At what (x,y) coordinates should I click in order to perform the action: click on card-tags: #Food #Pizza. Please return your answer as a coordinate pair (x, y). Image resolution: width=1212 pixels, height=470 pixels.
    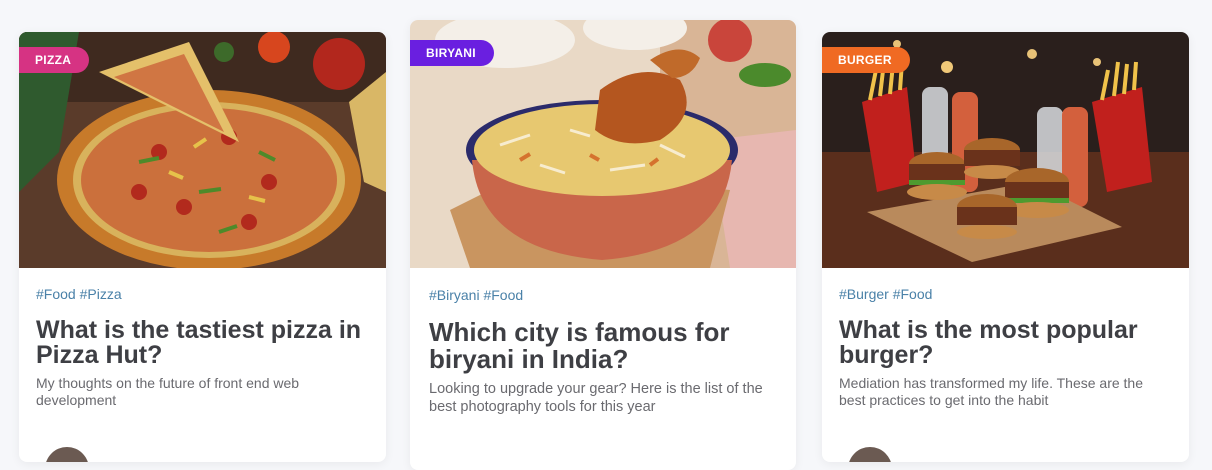
    Looking at the image, I should click on (202, 294).